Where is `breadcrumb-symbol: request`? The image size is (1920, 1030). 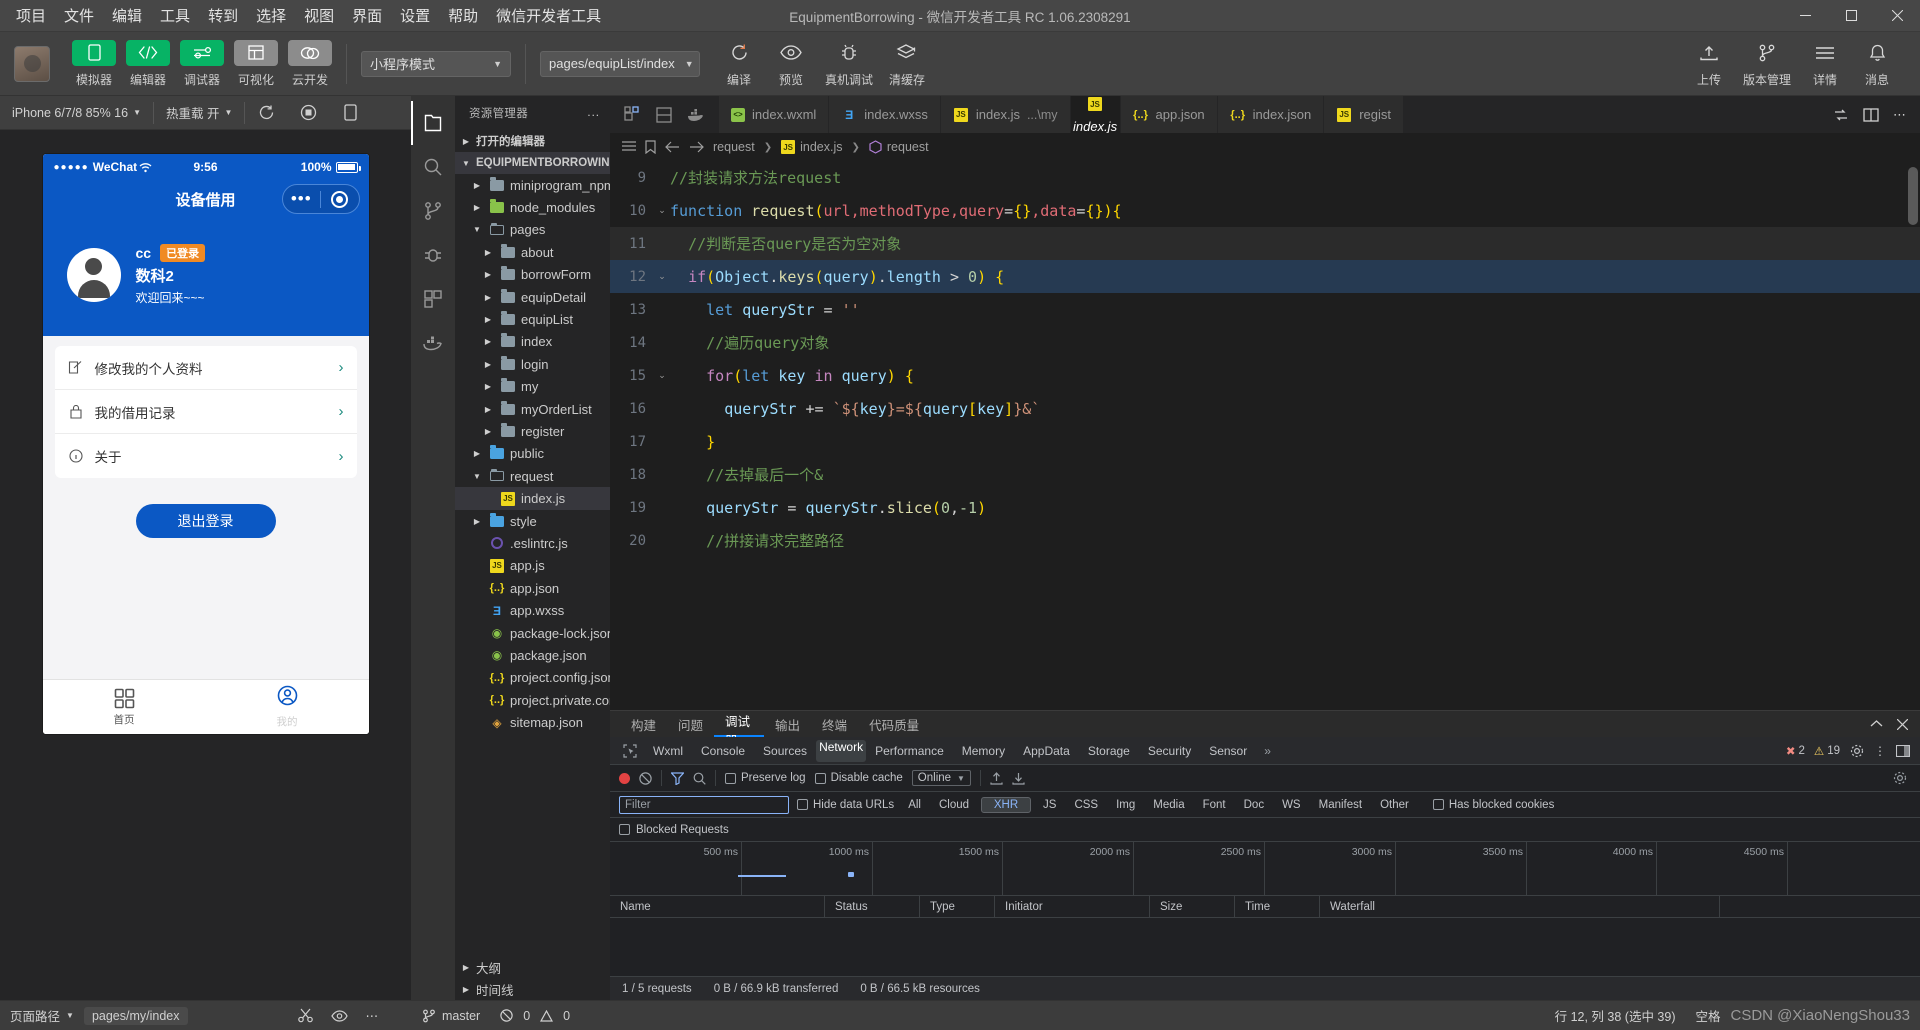 breadcrumb-symbol: request is located at coordinates (899, 147).